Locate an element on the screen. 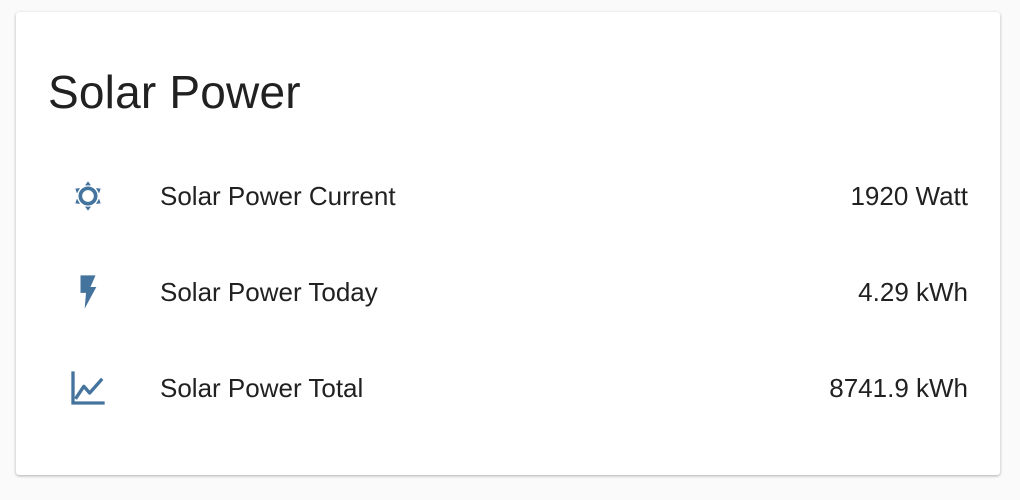  entity-row-solar-power-current: Solar Power Current 1920 Watt is located at coordinates (508, 196).